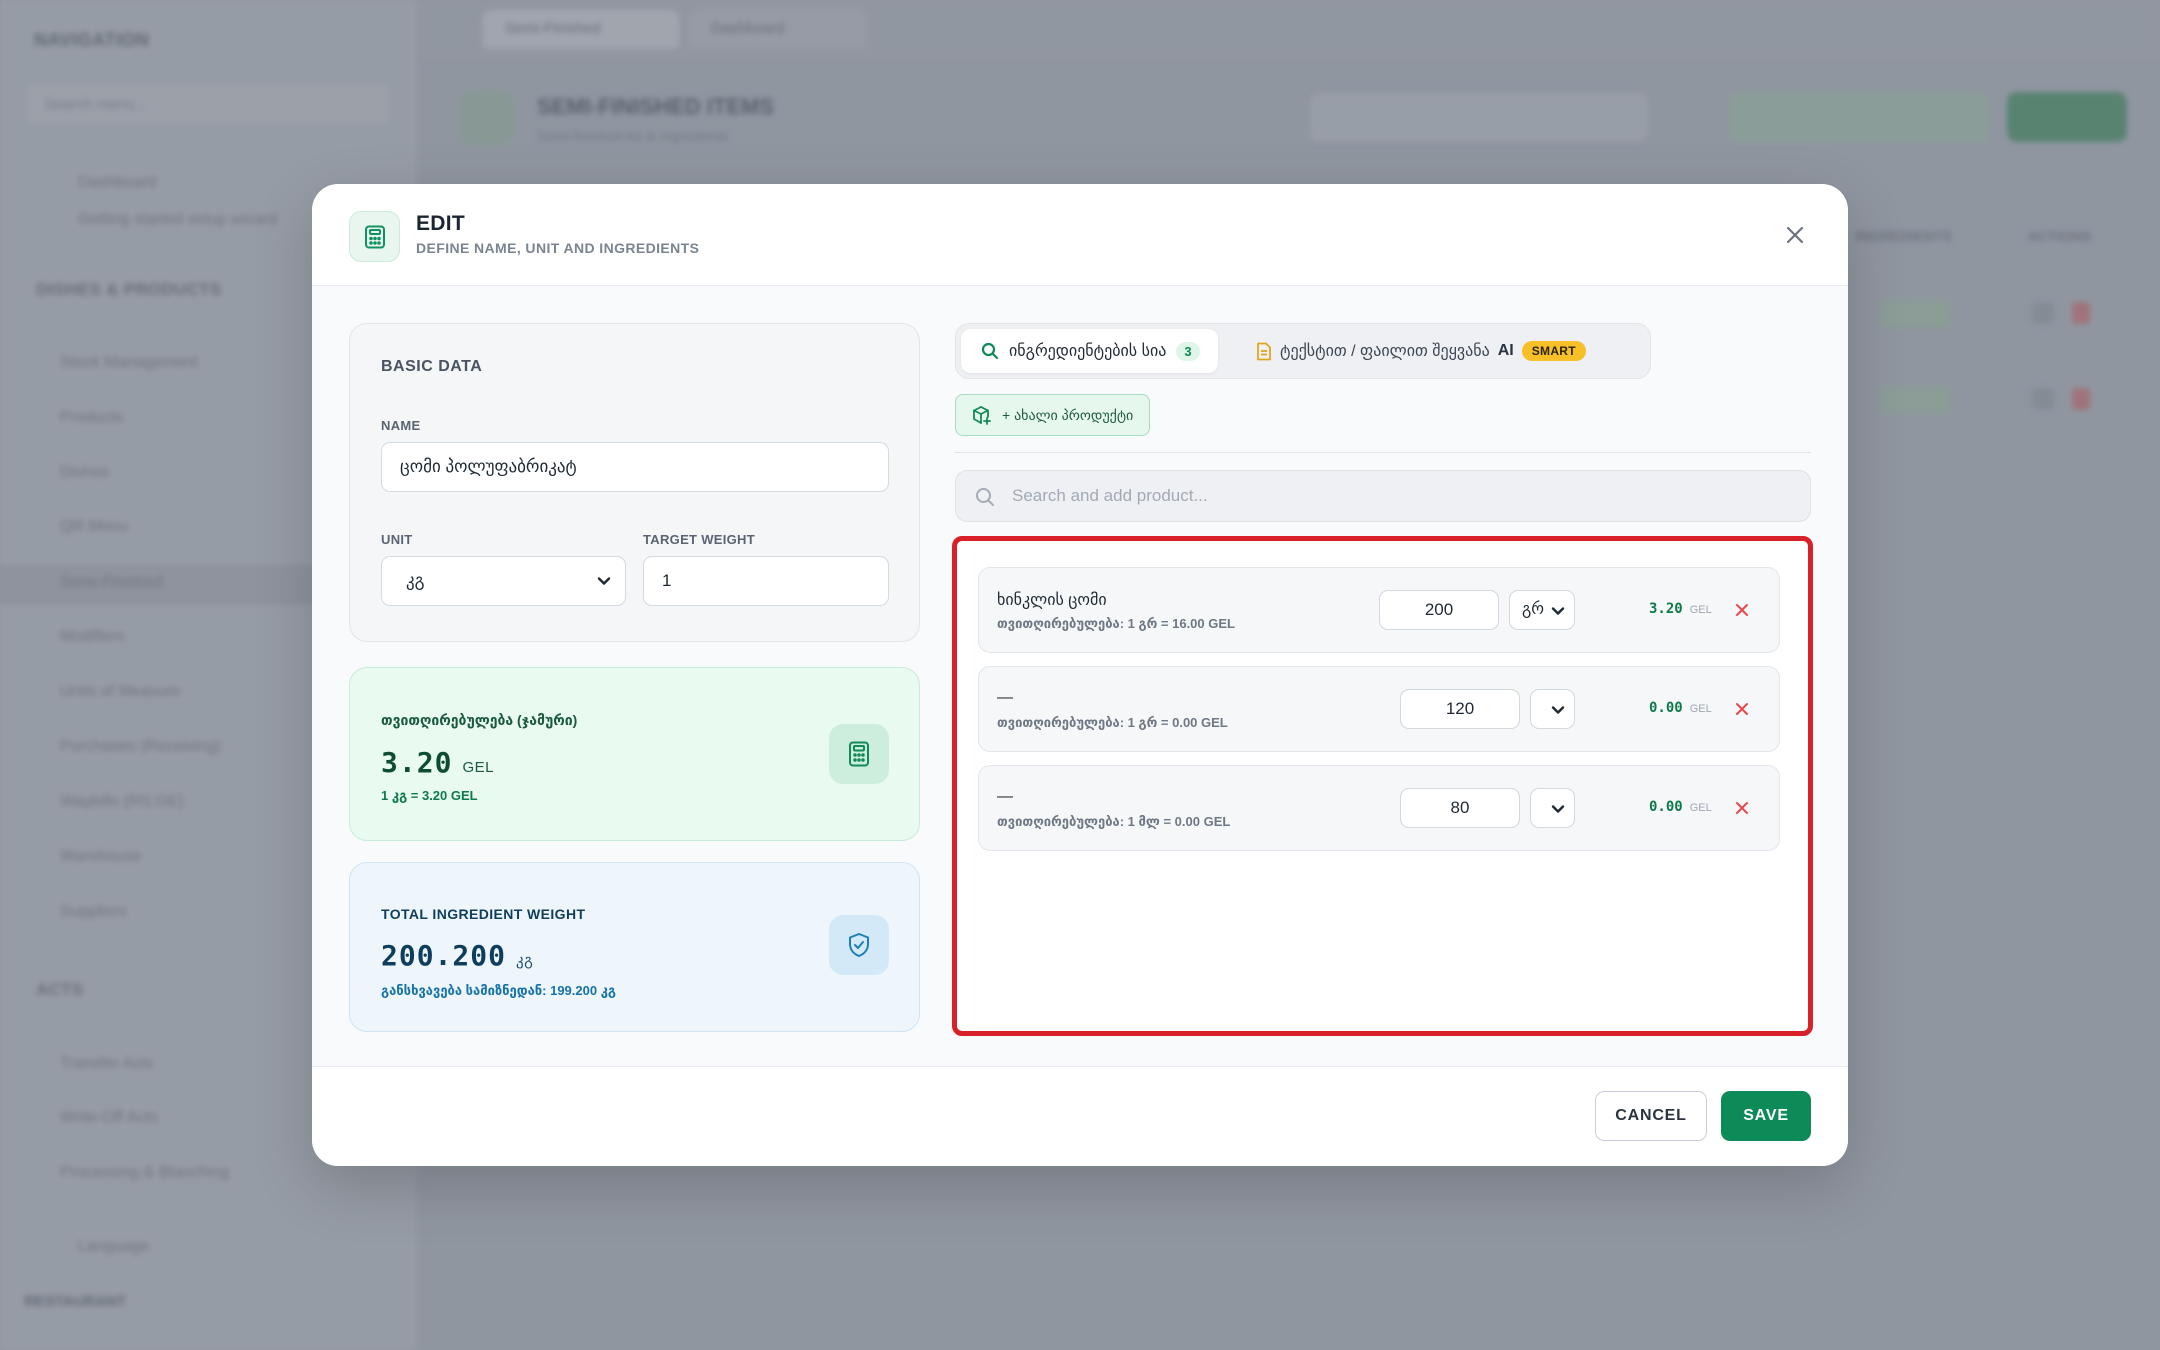 Image resolution: width=2160 pixels, height=1350 pixels. Describe the element at coordinates (1795, 235) in the screenshot. I see `close-icon` at that location.